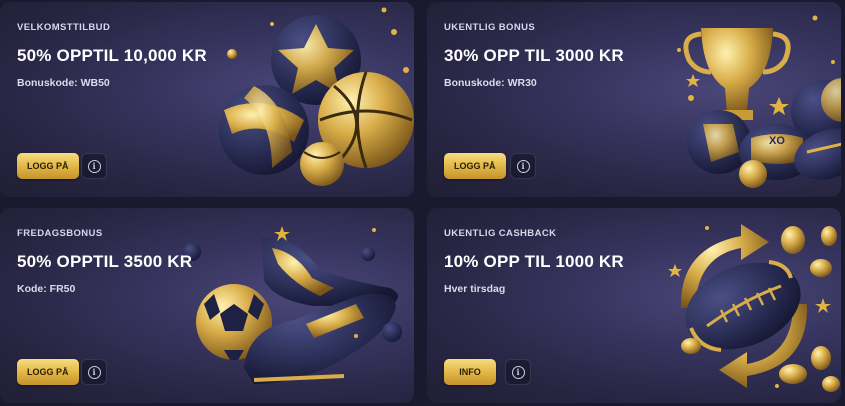 This screenshot has width=845, height=406. Describe the element at coordinates (46, 289) in the screenshot. I see `card-code: Kode: FR50` at that location.